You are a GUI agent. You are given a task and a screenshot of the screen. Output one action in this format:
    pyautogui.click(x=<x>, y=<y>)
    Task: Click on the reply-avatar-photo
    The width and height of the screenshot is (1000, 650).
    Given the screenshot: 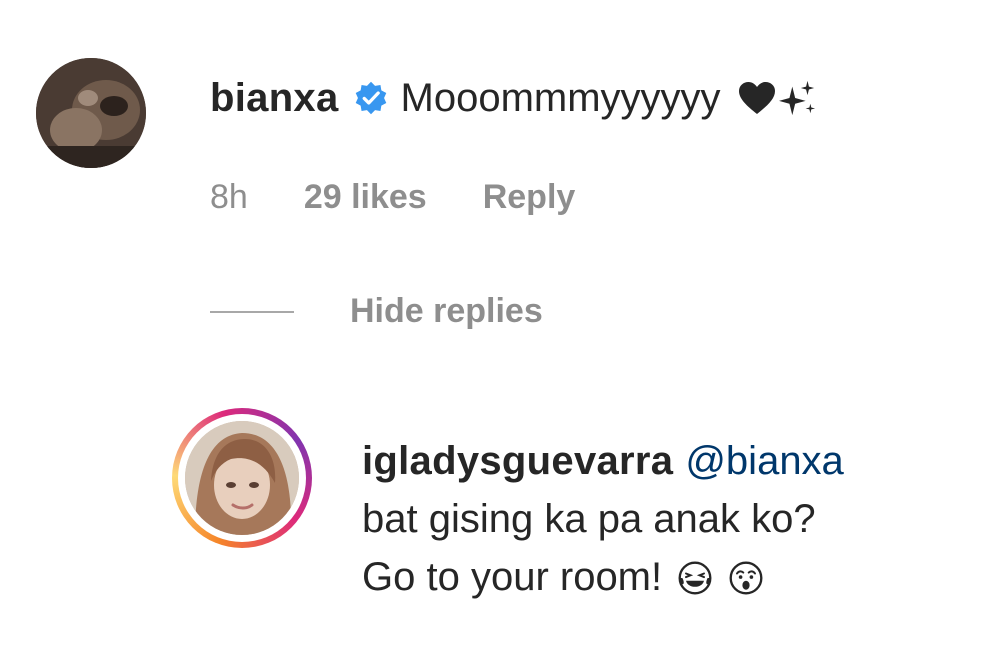 What is the action you would take?
    pyautogui.click(x=242, y=478)
    